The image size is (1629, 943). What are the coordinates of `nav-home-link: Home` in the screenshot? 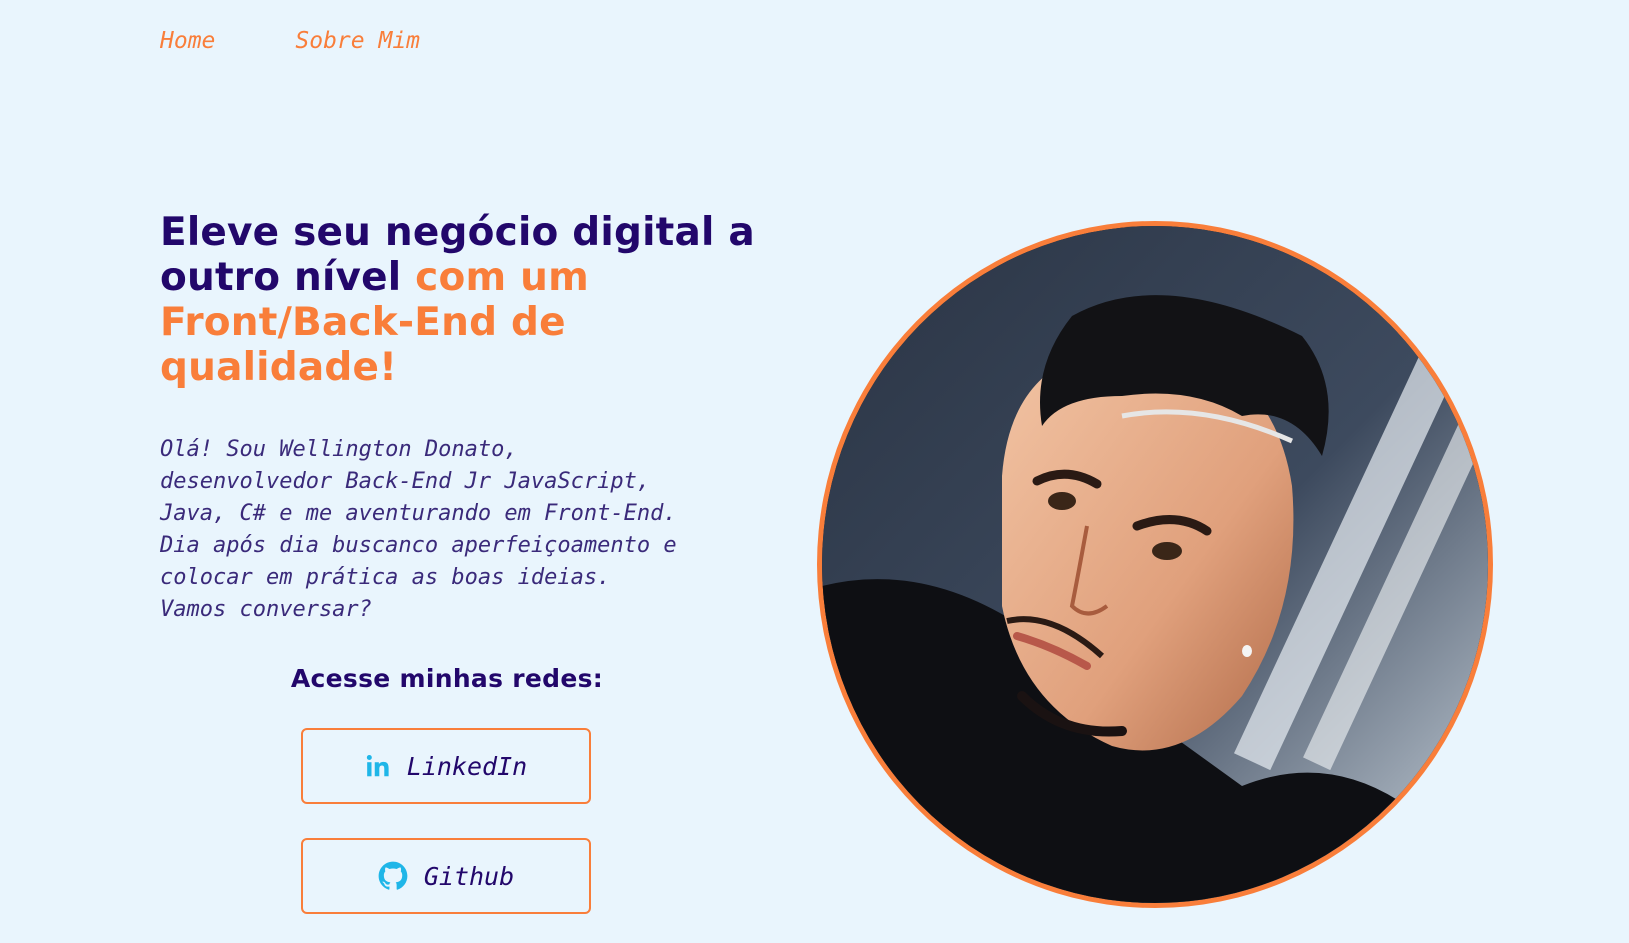 It's located at (187, 41).